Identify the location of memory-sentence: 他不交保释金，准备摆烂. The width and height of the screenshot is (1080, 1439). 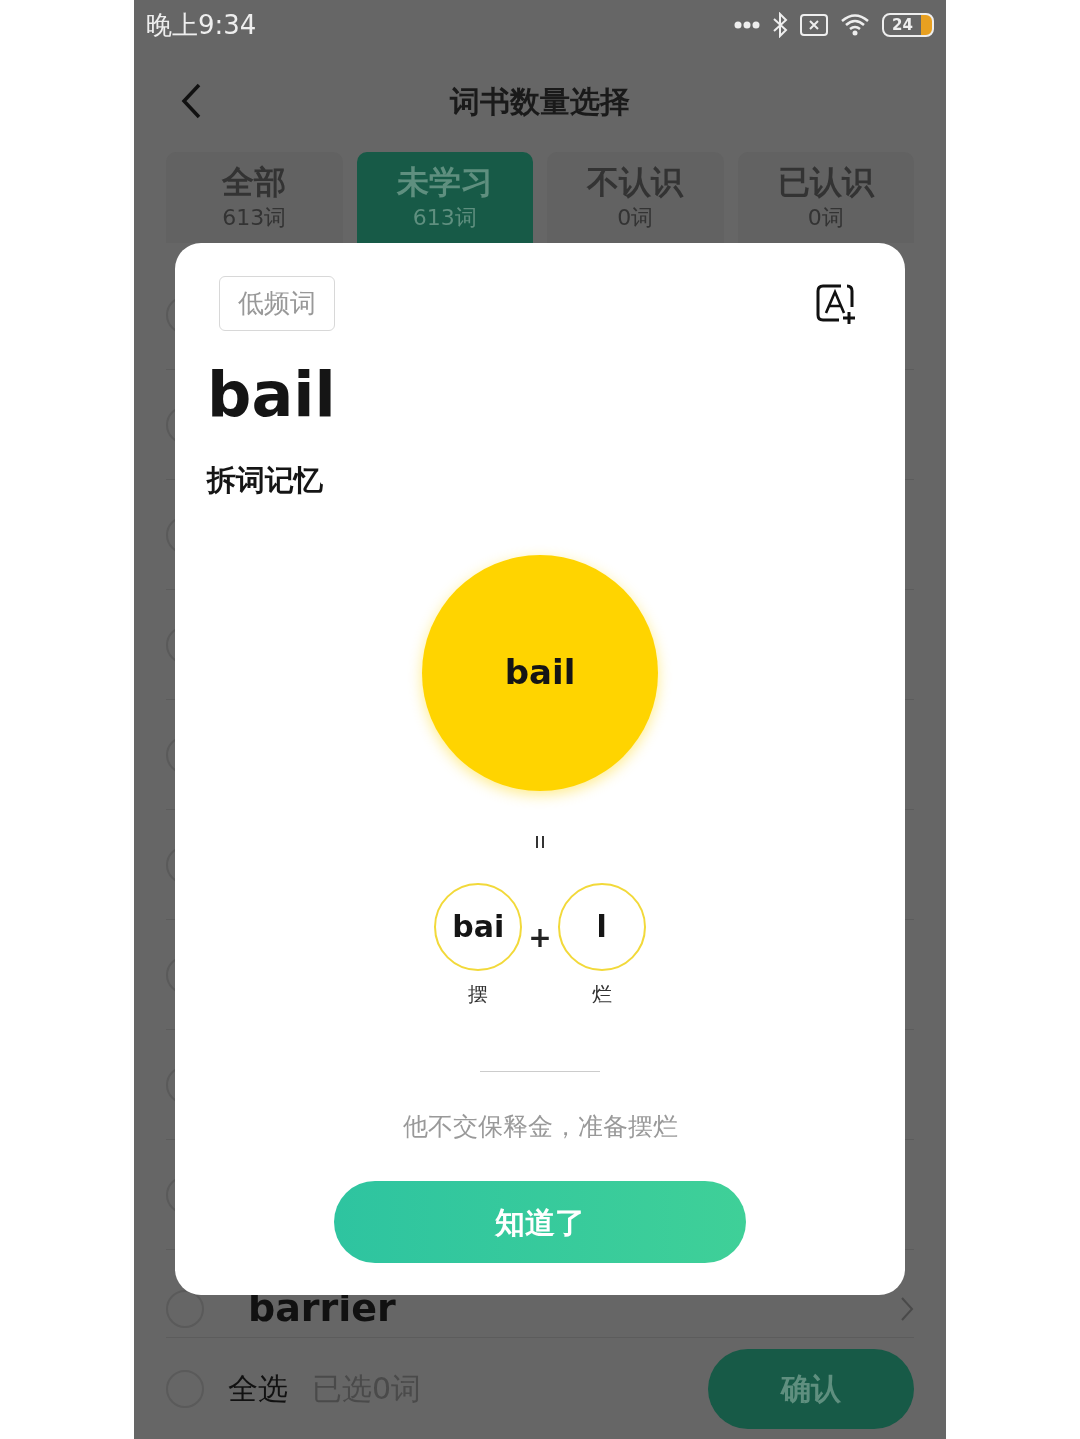
(540, 1126).